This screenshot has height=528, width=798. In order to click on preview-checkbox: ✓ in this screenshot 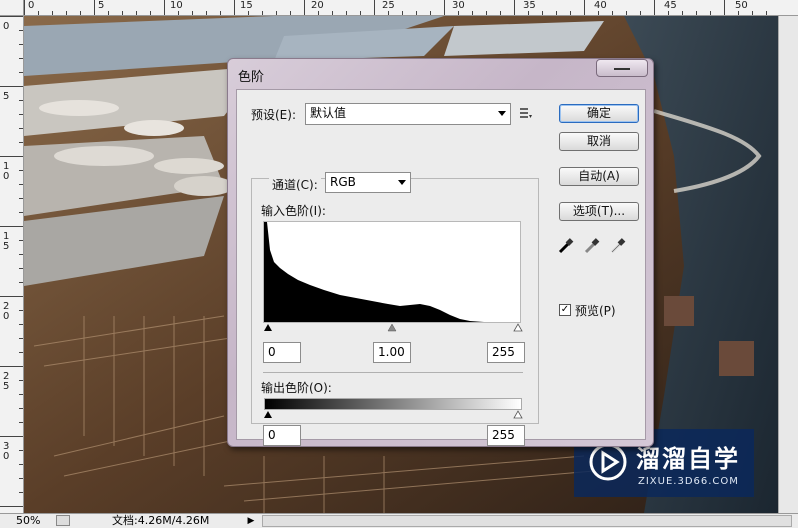, I will do `click(565, 310)`.